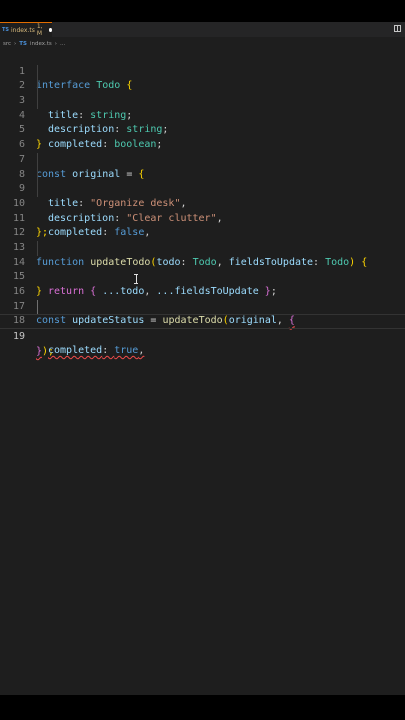 The width and height of the screenshot is (405, 720). What do you see at coordinates (108, 350) in the screenshot?
I see `token-punct: :` at bounding box center [108, 350].